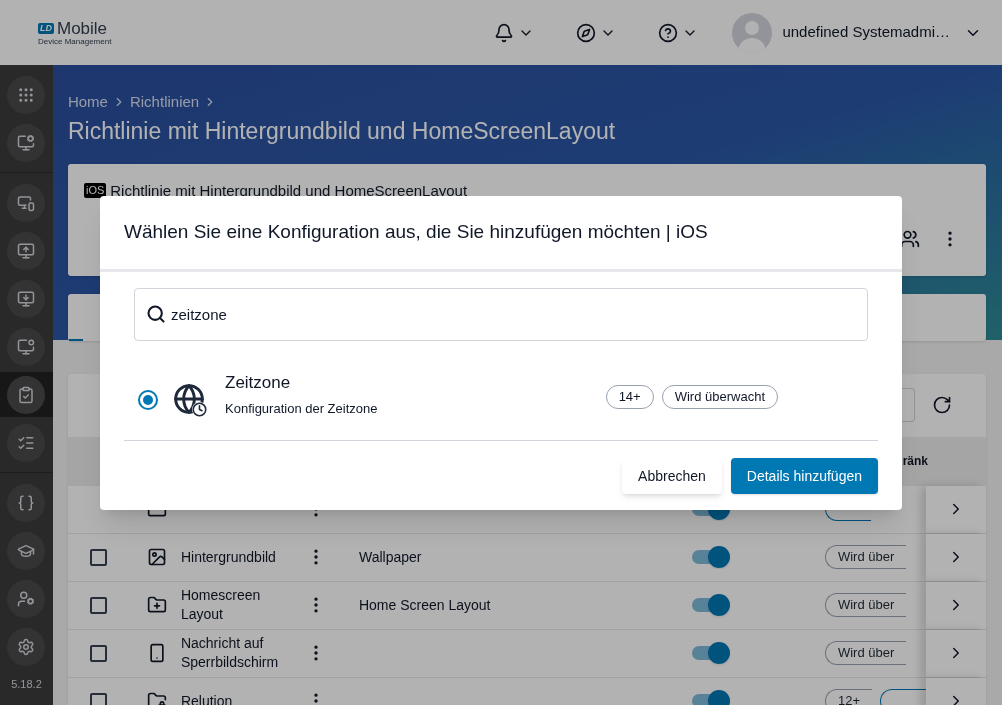  What do you see at coordinates (46, 28) in the screenshot?
I see `logo-badge: LD` at bounding box center [46, 28].